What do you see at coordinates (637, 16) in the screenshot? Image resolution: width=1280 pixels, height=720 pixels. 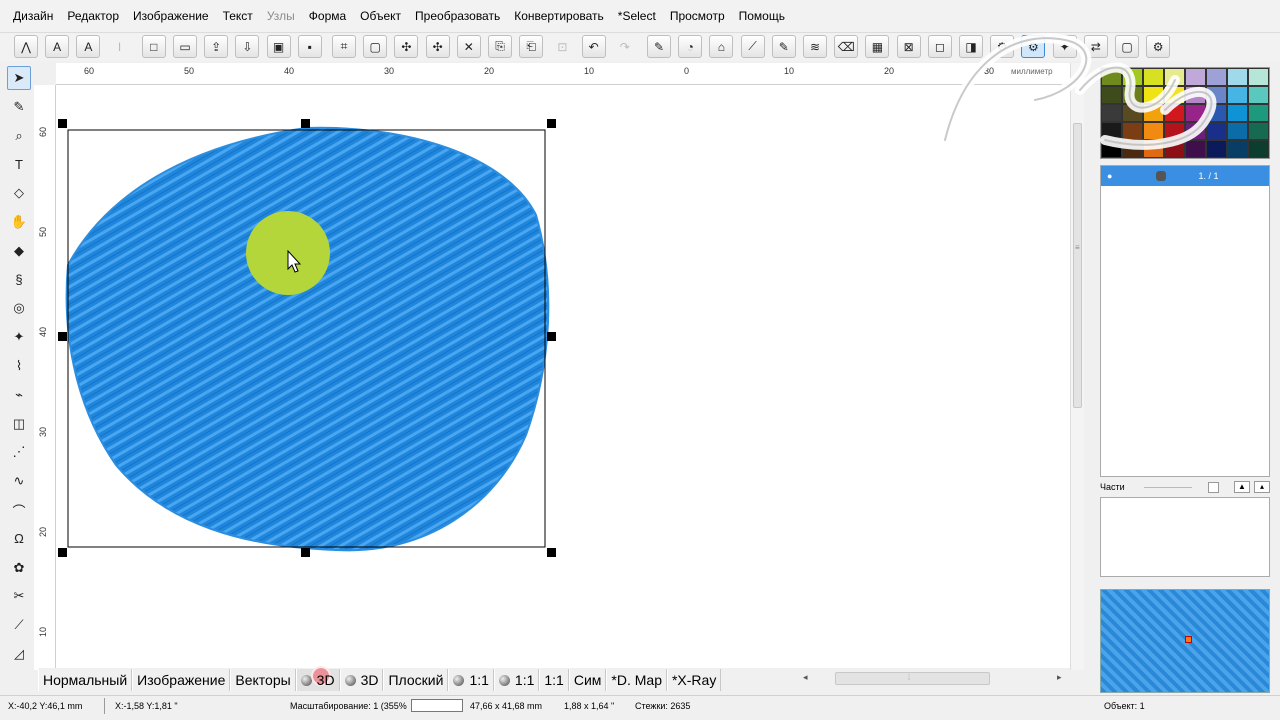 I see `menu-item-9: *Select` at bounding box center [637, 16].